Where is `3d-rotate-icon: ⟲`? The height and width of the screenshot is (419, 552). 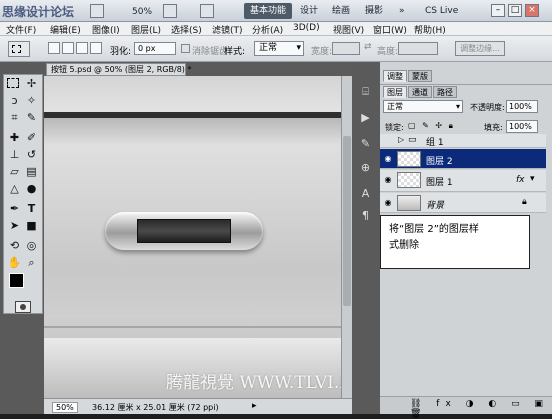 3d-rotate-icon: ⟲ is located at coordinates (14, 245).